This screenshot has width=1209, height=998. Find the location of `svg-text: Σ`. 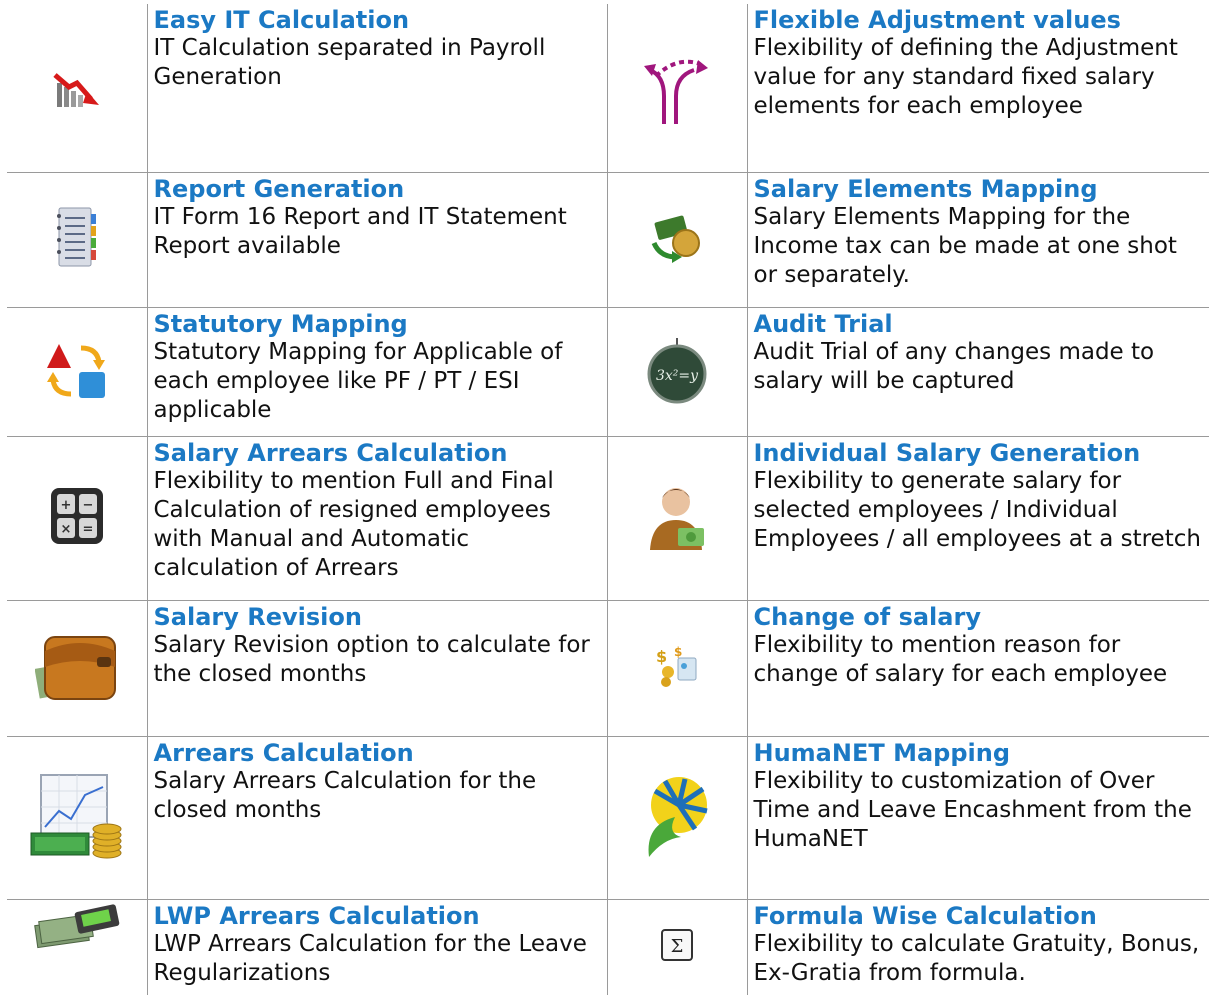

svg-text: Σ is located at coordinates (677, 946).